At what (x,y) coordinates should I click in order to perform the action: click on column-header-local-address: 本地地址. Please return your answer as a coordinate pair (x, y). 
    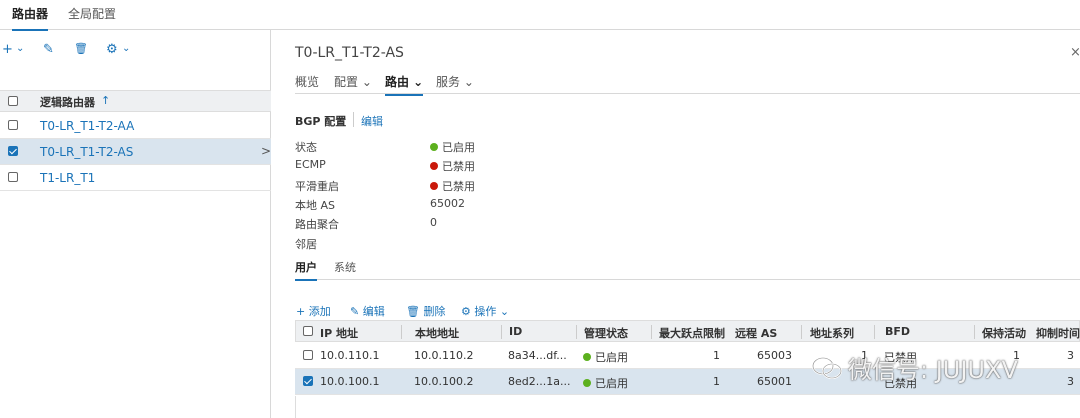
    Looking at the image, I should click on (437, 333).